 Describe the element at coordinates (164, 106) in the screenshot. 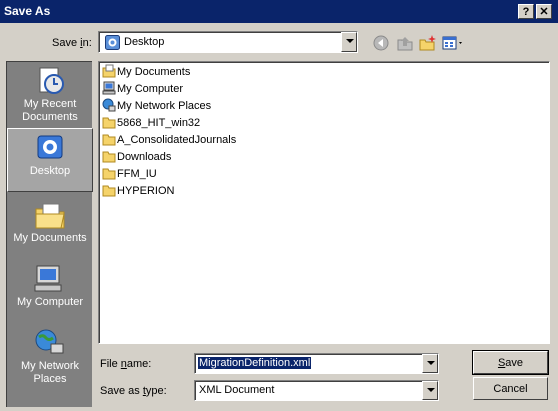

I see `list-item-label: My Network Places` at that location.